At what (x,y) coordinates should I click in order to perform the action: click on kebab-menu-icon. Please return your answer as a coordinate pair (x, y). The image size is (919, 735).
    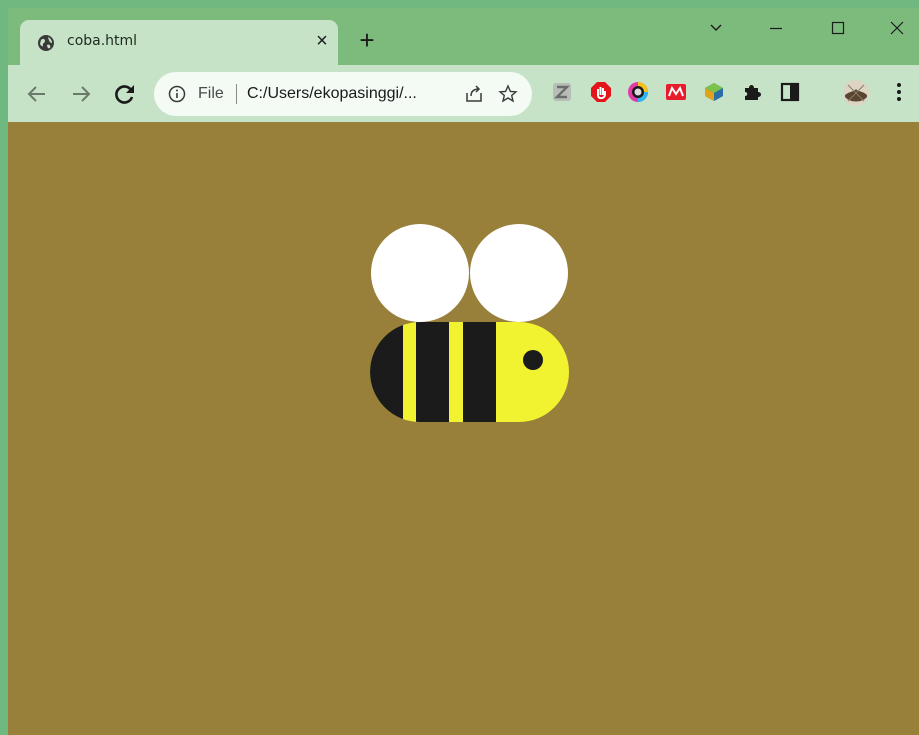
    Looking at the image, I should click on (899, 92).